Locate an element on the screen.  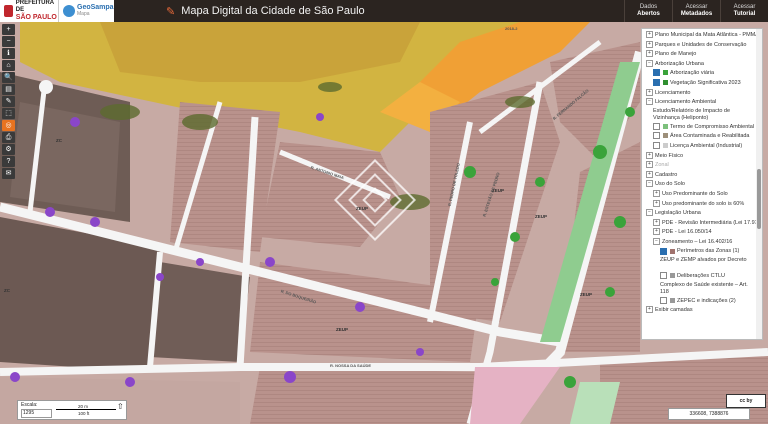
help-button: ? is located at coordinates (8, 161).